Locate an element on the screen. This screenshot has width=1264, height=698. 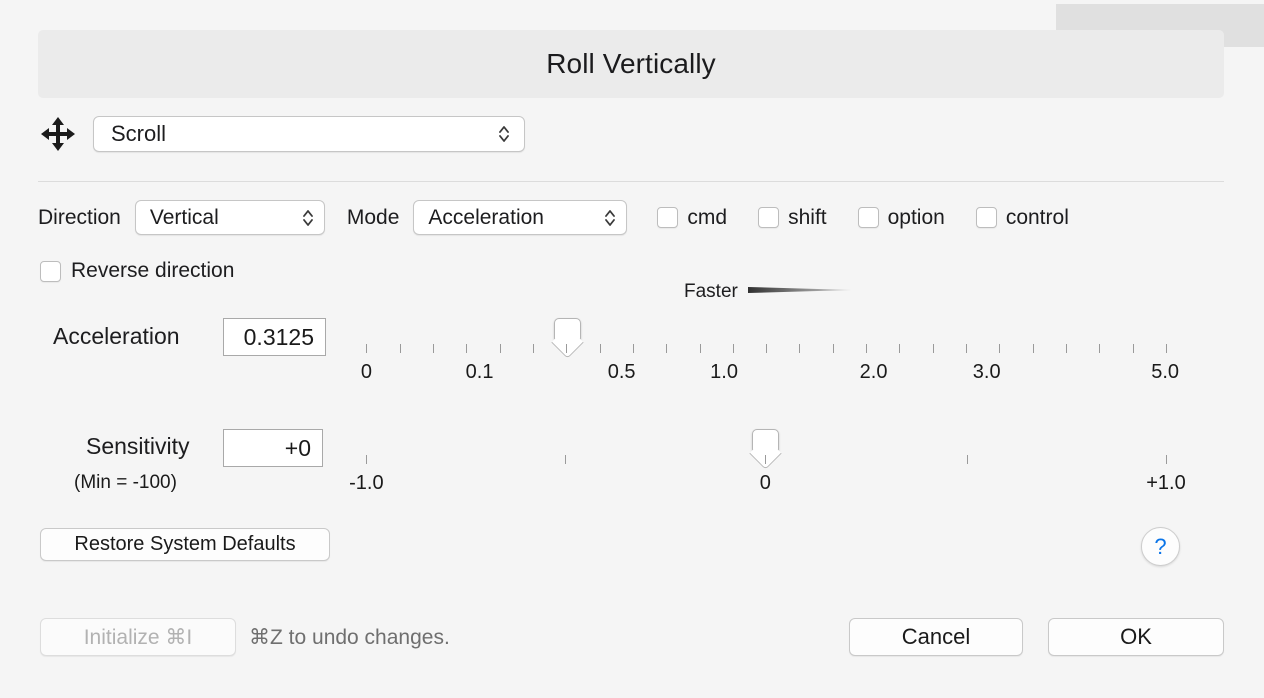
direction-value: Vertical is located at coordinates (184, 217).